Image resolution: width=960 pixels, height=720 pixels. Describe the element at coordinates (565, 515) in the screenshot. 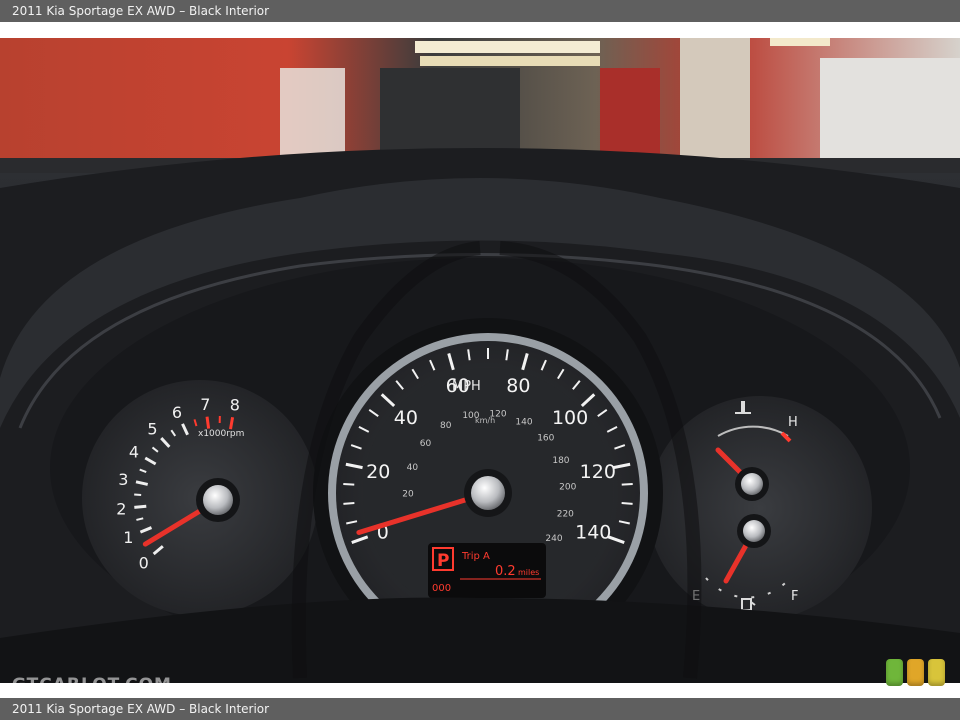

I see `kmh-label: 220` at that location.